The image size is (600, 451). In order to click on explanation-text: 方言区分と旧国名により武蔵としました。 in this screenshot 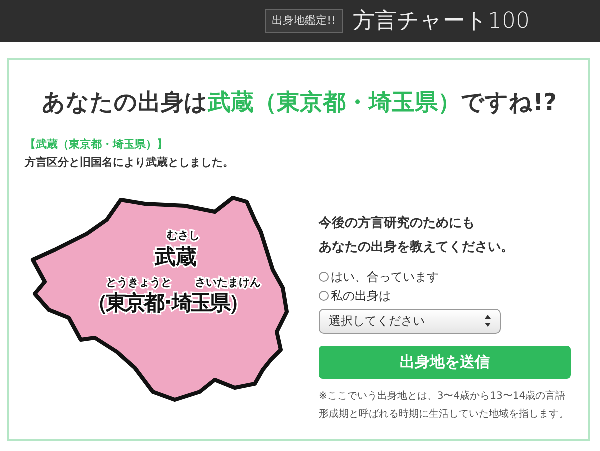, I will do `click(130, 163)`.